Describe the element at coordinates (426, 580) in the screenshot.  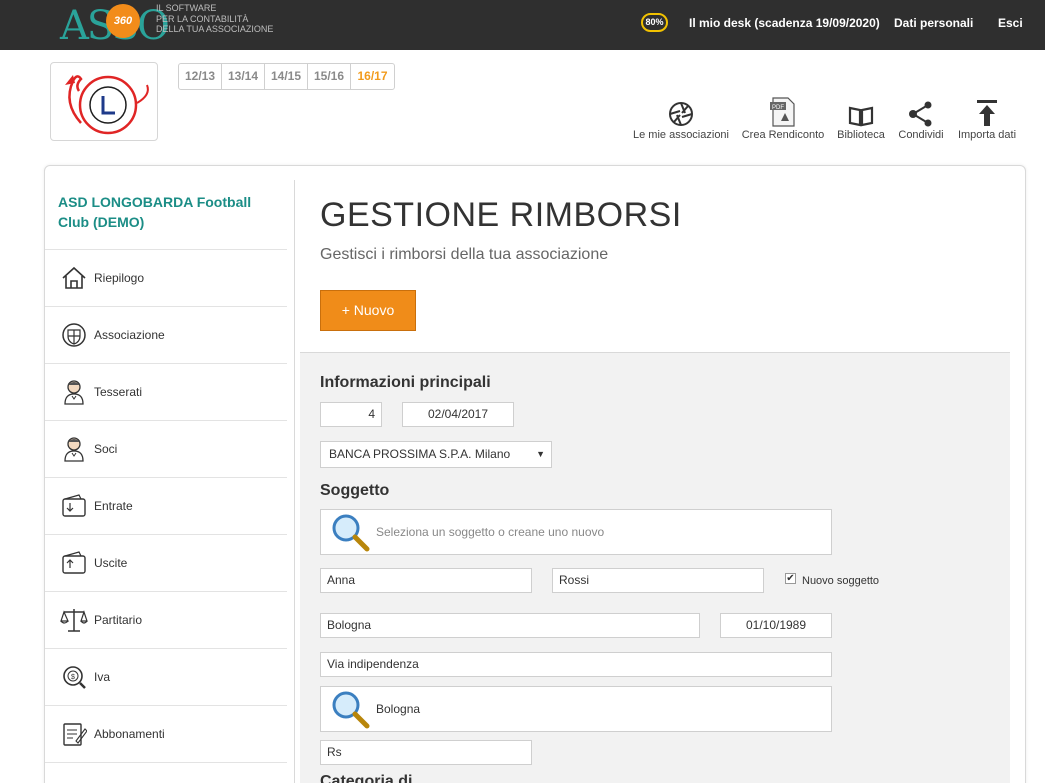
I see `first-name-input: Anna` at that location.